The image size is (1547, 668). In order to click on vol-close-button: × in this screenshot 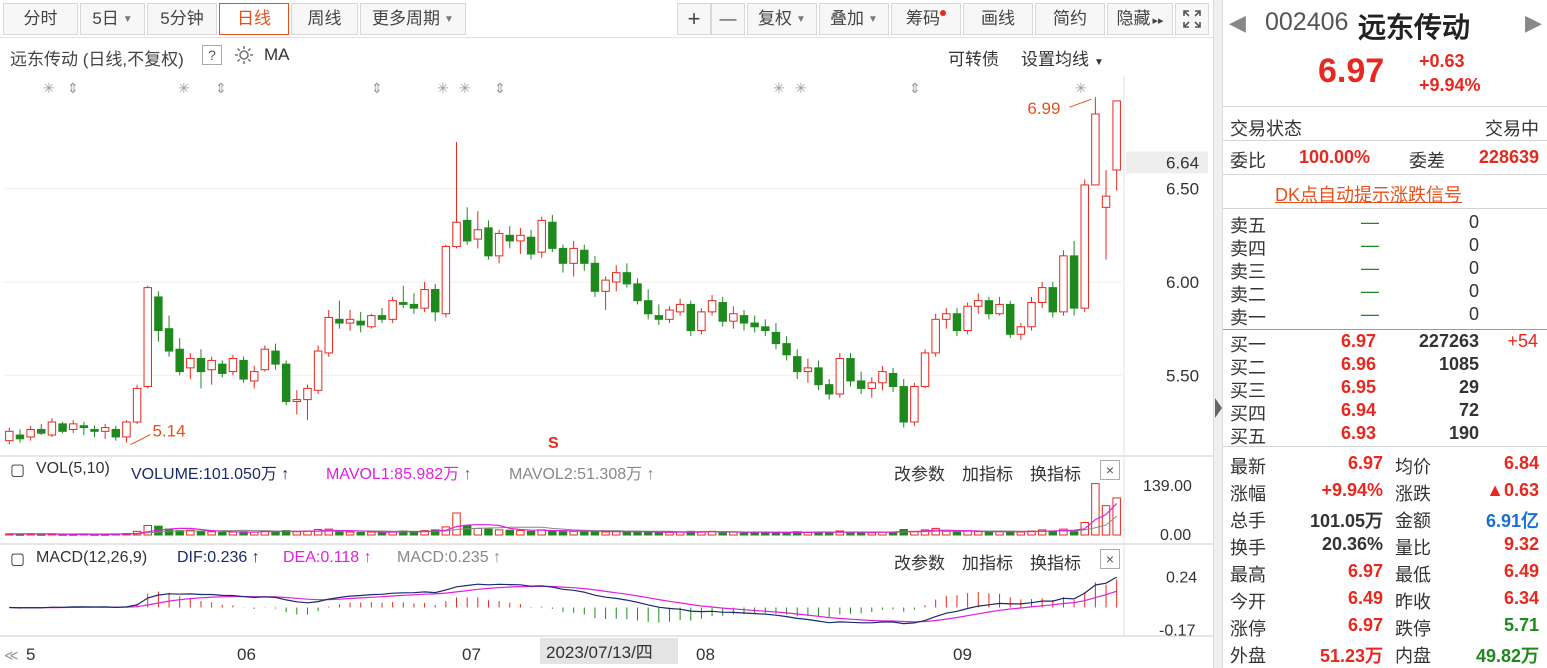, I will do `click(1110, 470)`.